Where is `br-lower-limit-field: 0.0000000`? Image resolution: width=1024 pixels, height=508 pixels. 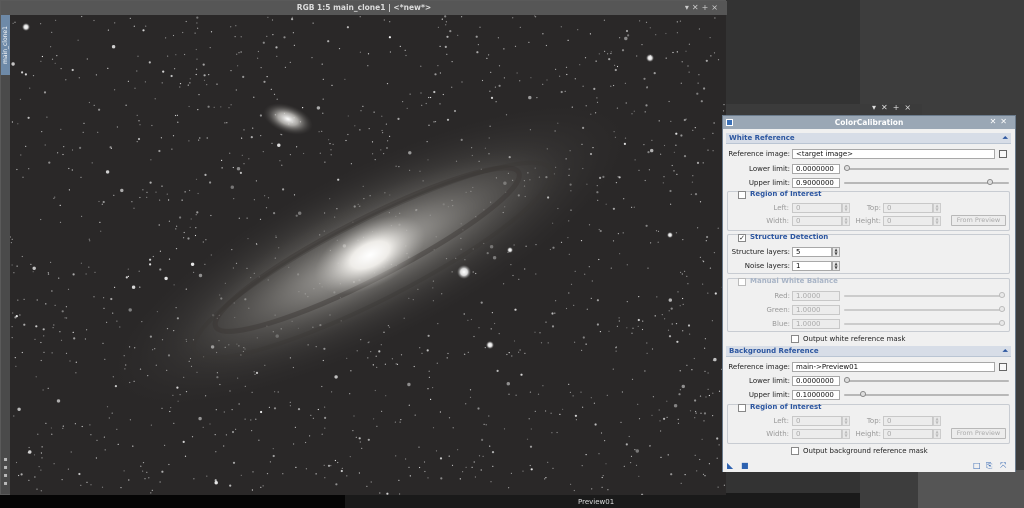 br-lower-limit-field: 0.0000000 is located at coordinates (816, 381).